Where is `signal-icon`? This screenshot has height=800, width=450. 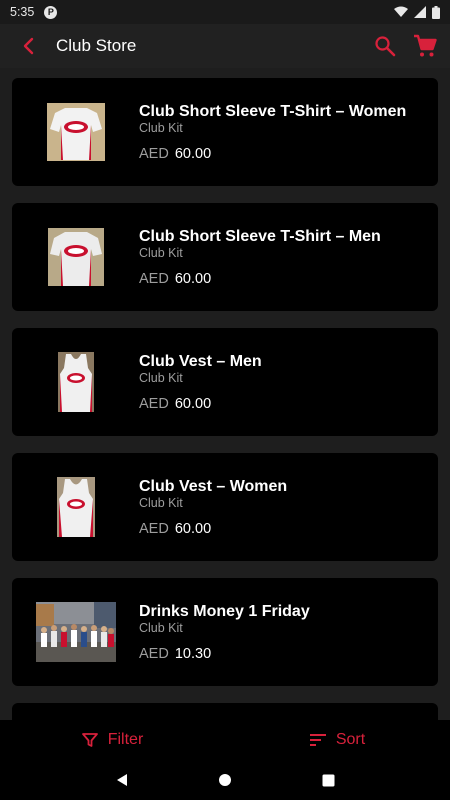
signal-icon is located at coordinates (420, 12).